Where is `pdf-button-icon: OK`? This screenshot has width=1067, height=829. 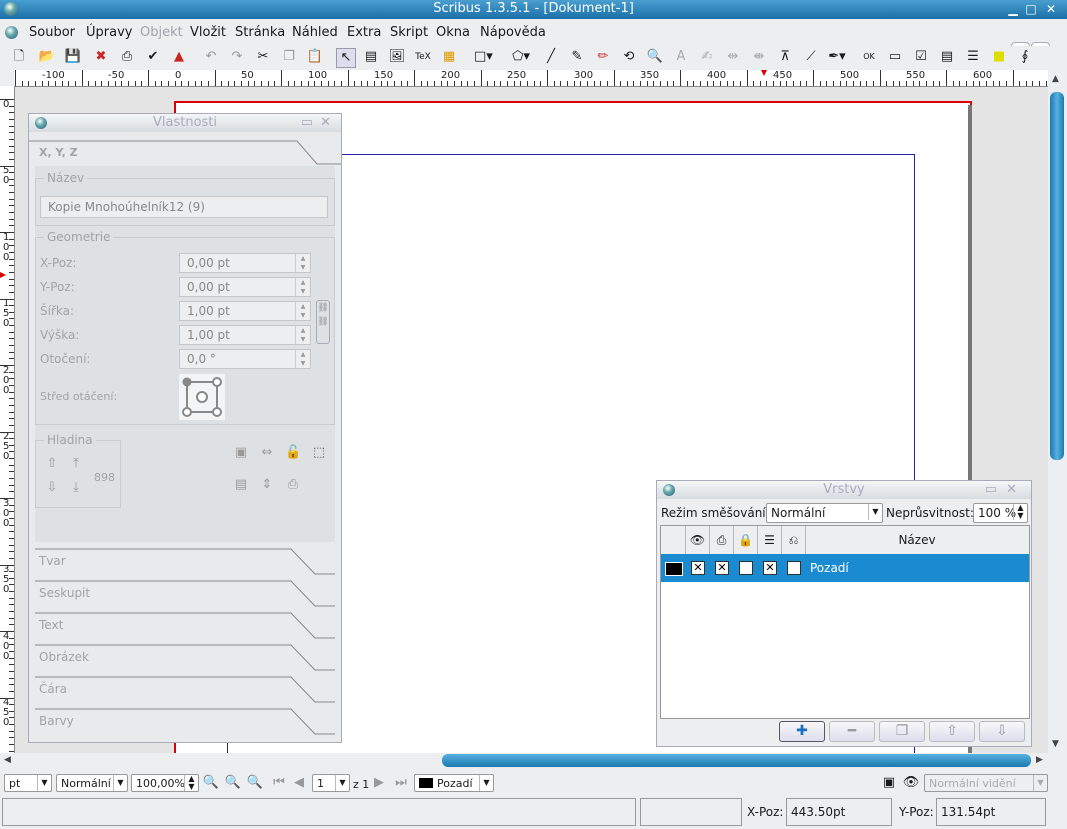
pdf-button-icon: OK is located at coordinates (869, 57).